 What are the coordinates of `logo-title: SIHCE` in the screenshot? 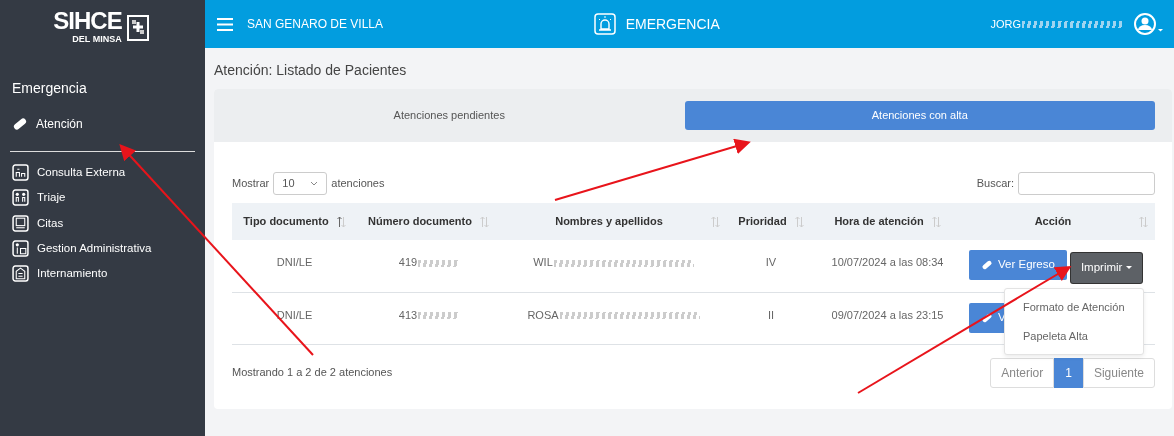 It's located at (87, 21).